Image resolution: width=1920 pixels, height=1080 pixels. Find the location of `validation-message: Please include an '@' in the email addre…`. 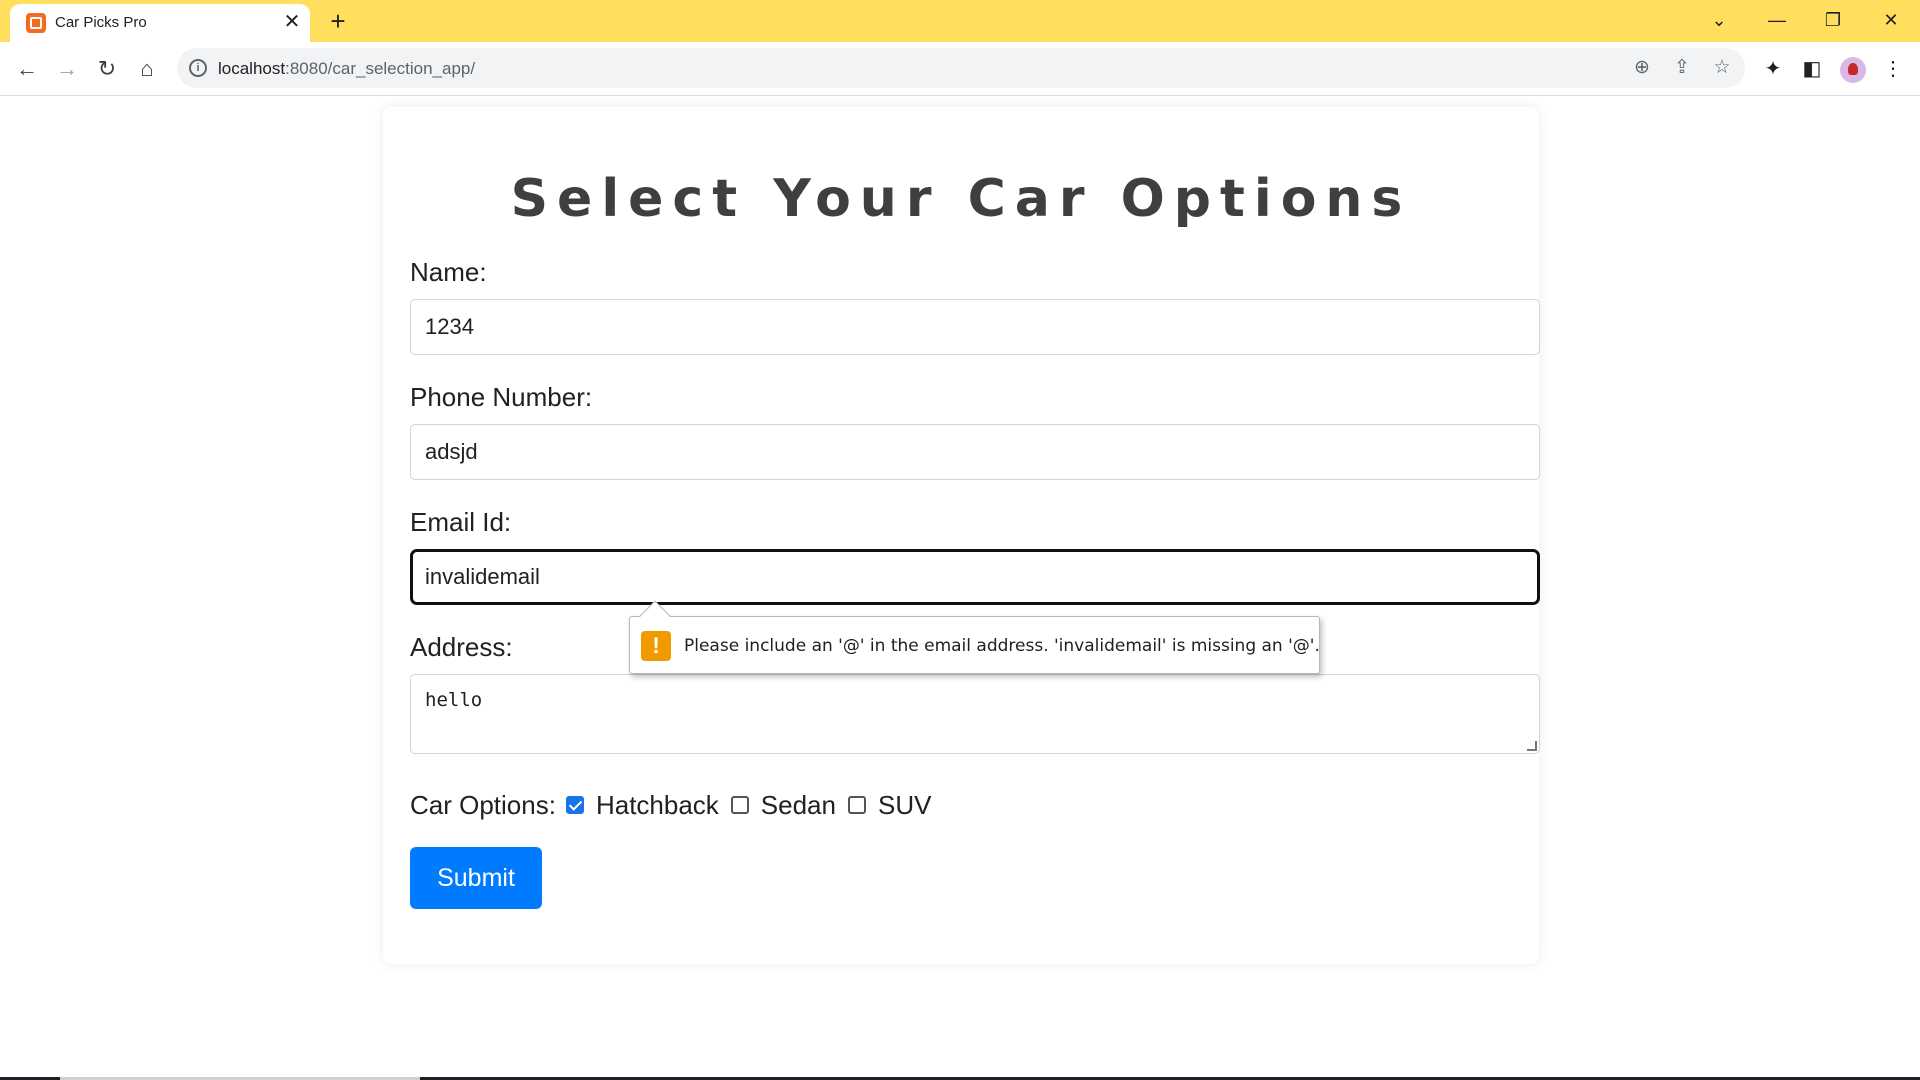

validation-message: Please include an '@' in the email addre… is located at coordinates (1002, 646).